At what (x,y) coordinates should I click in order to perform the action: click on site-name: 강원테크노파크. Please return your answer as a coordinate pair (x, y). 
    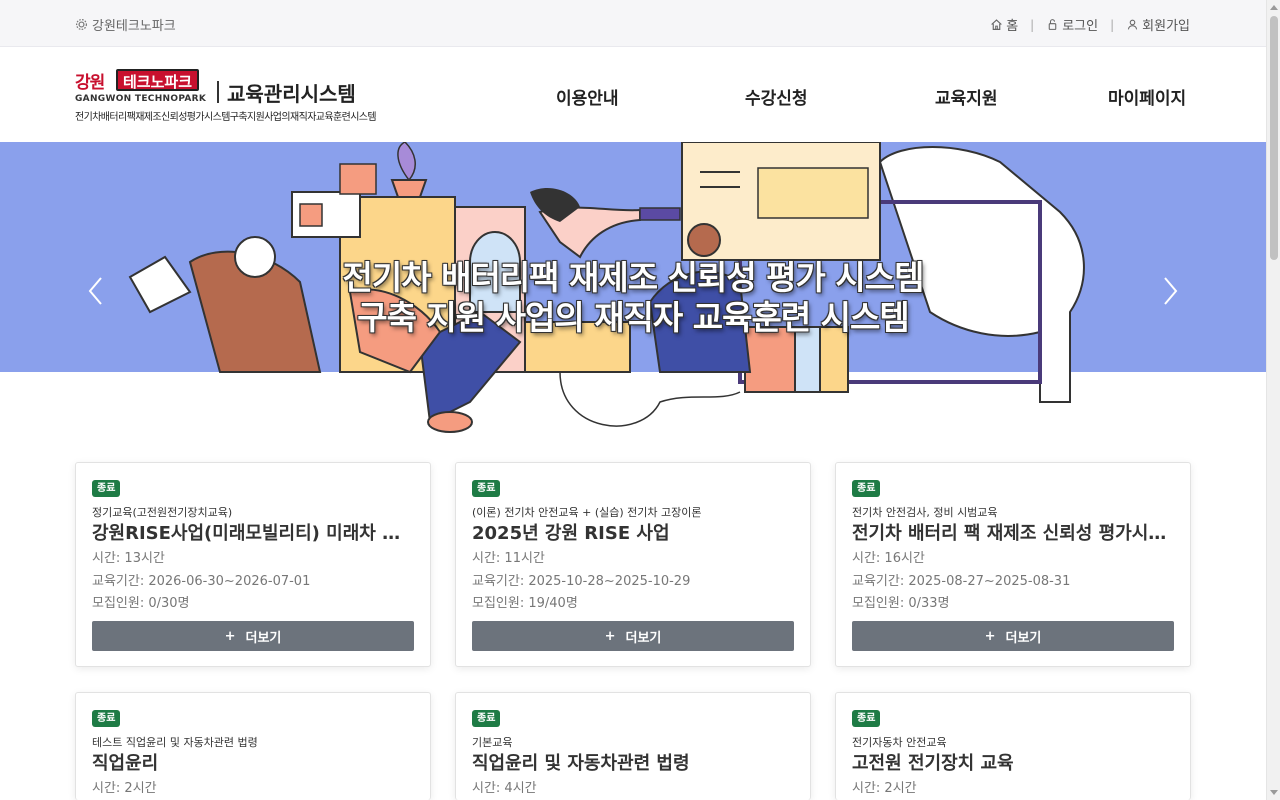
    Looking at the image, I should click on (134, 26).